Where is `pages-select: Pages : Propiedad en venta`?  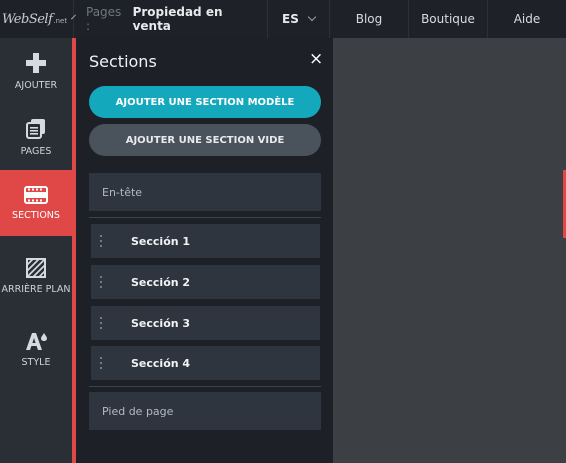 pages-select: Pages : Propiedad en venta is located at coordinates (171, 19).